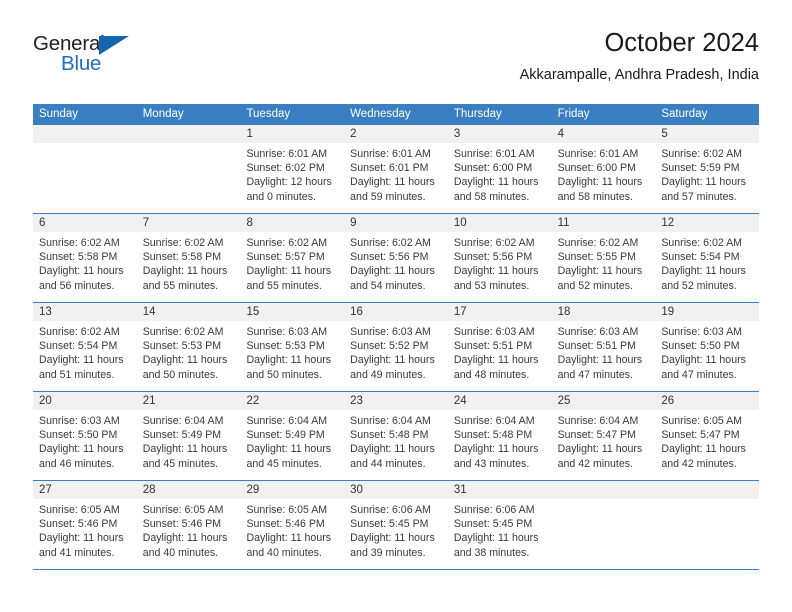 This screenshot has width=792, height=612. What do you see at coordinates (500, 134) in the screenshot?
I see `day-number: 3` at bounding box center [500, 134].